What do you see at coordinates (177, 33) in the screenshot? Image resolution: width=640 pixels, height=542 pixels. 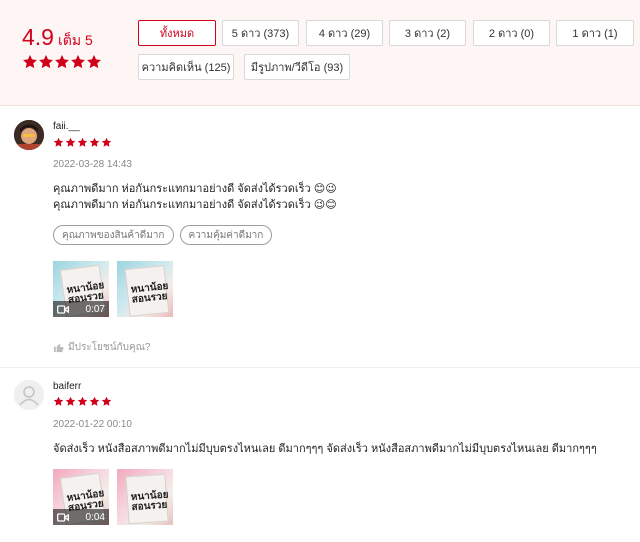 I see `filter-all-button: ทั้งหมด` at bounding box center [177, 33].